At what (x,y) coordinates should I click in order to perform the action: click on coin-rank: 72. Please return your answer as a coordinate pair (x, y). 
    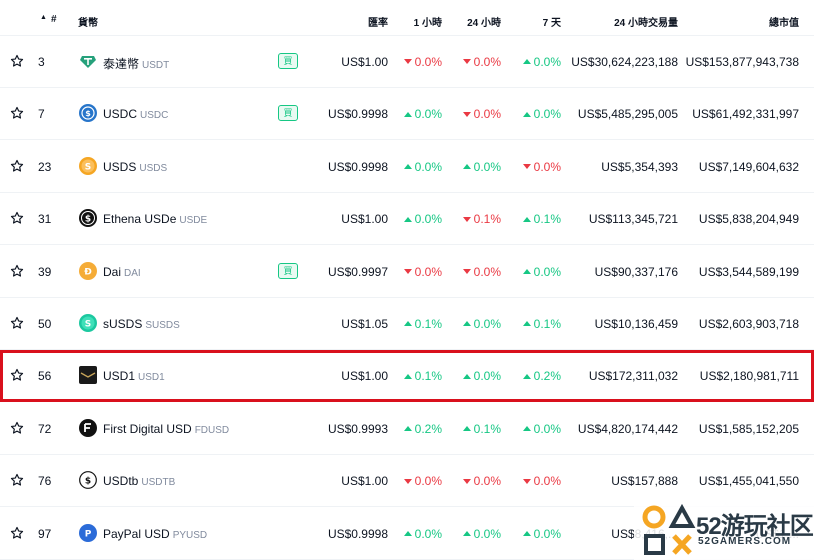
    Looking at the image, I should click on (45, 428).